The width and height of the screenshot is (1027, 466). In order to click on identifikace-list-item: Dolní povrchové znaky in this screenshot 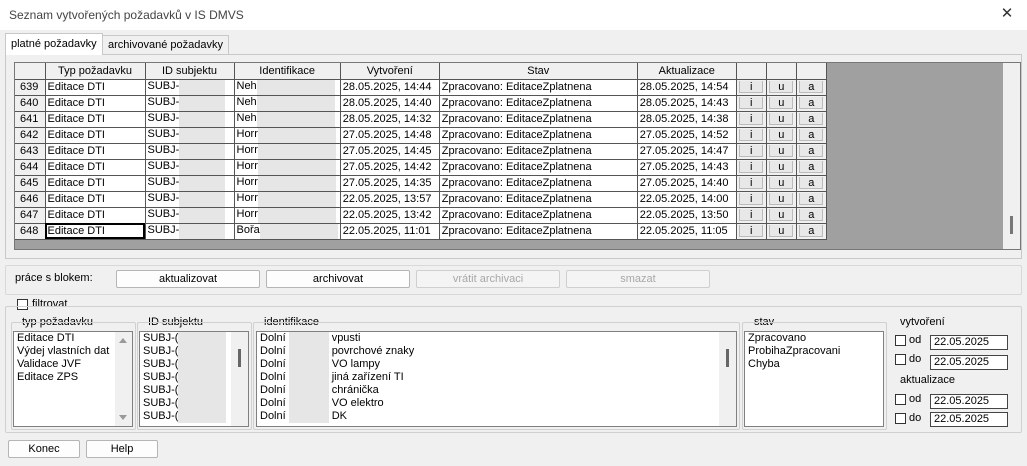, I will do `click(496, 351)`.